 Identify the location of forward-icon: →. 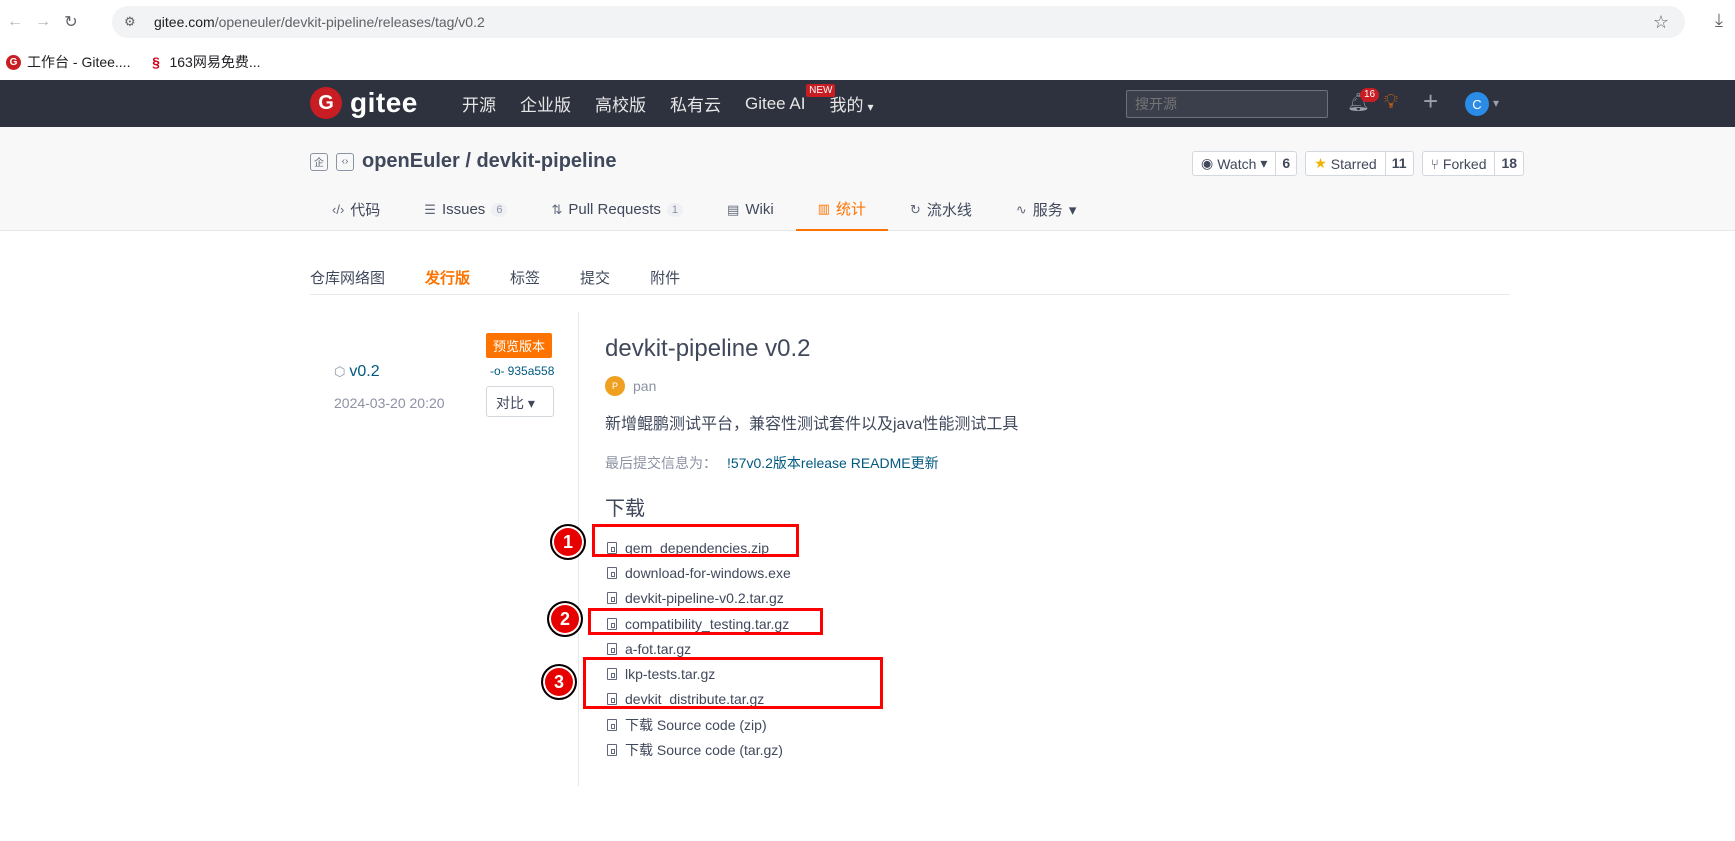
(43, 22).